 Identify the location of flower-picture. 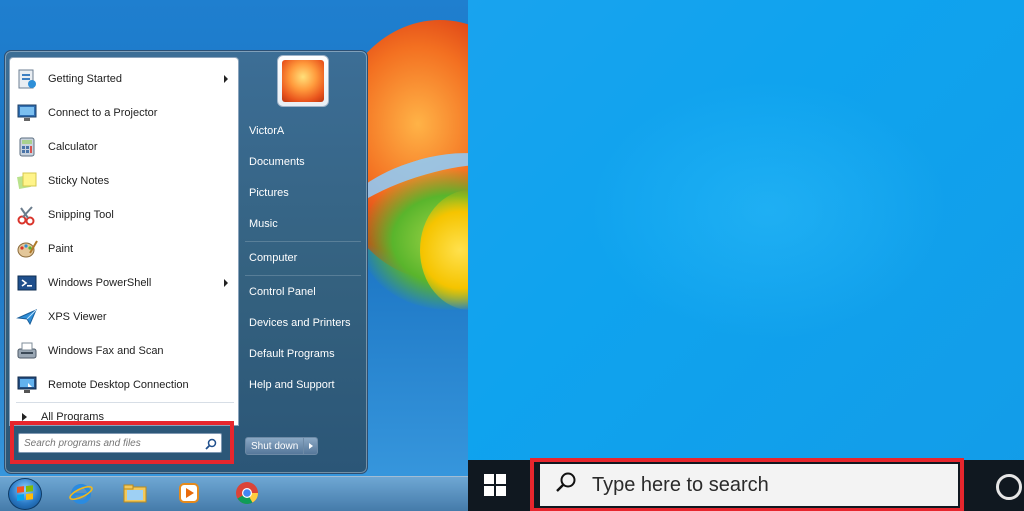
(303, 81).